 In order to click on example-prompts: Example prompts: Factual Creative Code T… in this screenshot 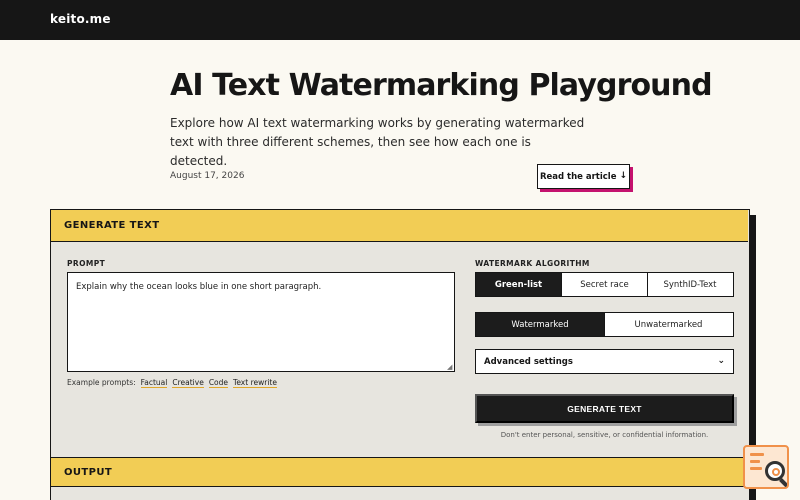, I will do `click(172, 383)`.